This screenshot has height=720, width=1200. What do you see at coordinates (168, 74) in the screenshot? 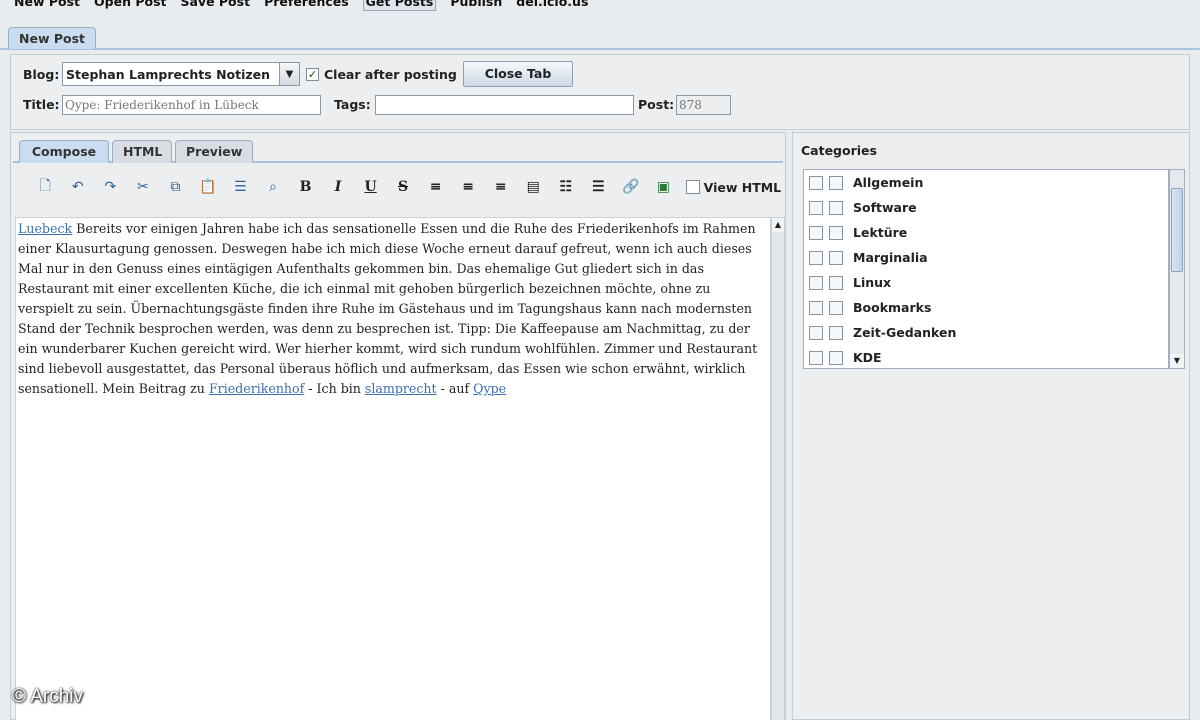
I see `blog-select-value: Stephan Lamprechts Notizen` at bounding box center [168, 74].